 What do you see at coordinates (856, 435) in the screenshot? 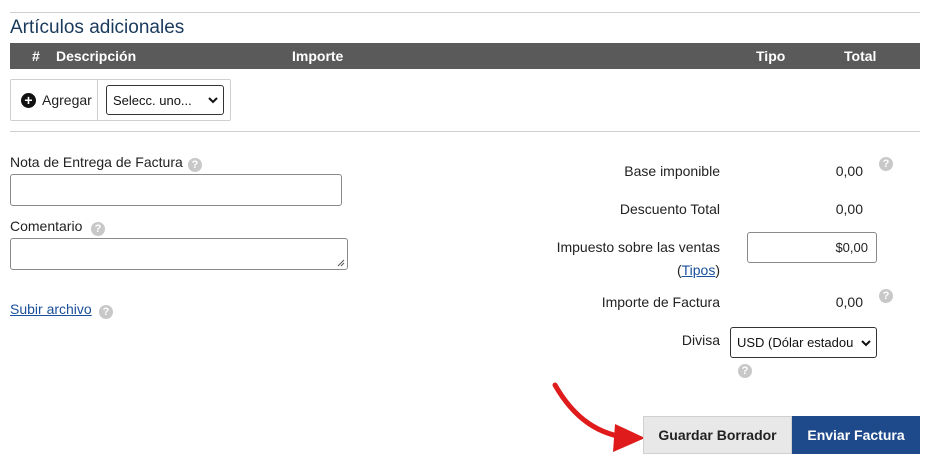
I see `send-invoice-button: Enviar Factura` at bounding box center [856, 435].